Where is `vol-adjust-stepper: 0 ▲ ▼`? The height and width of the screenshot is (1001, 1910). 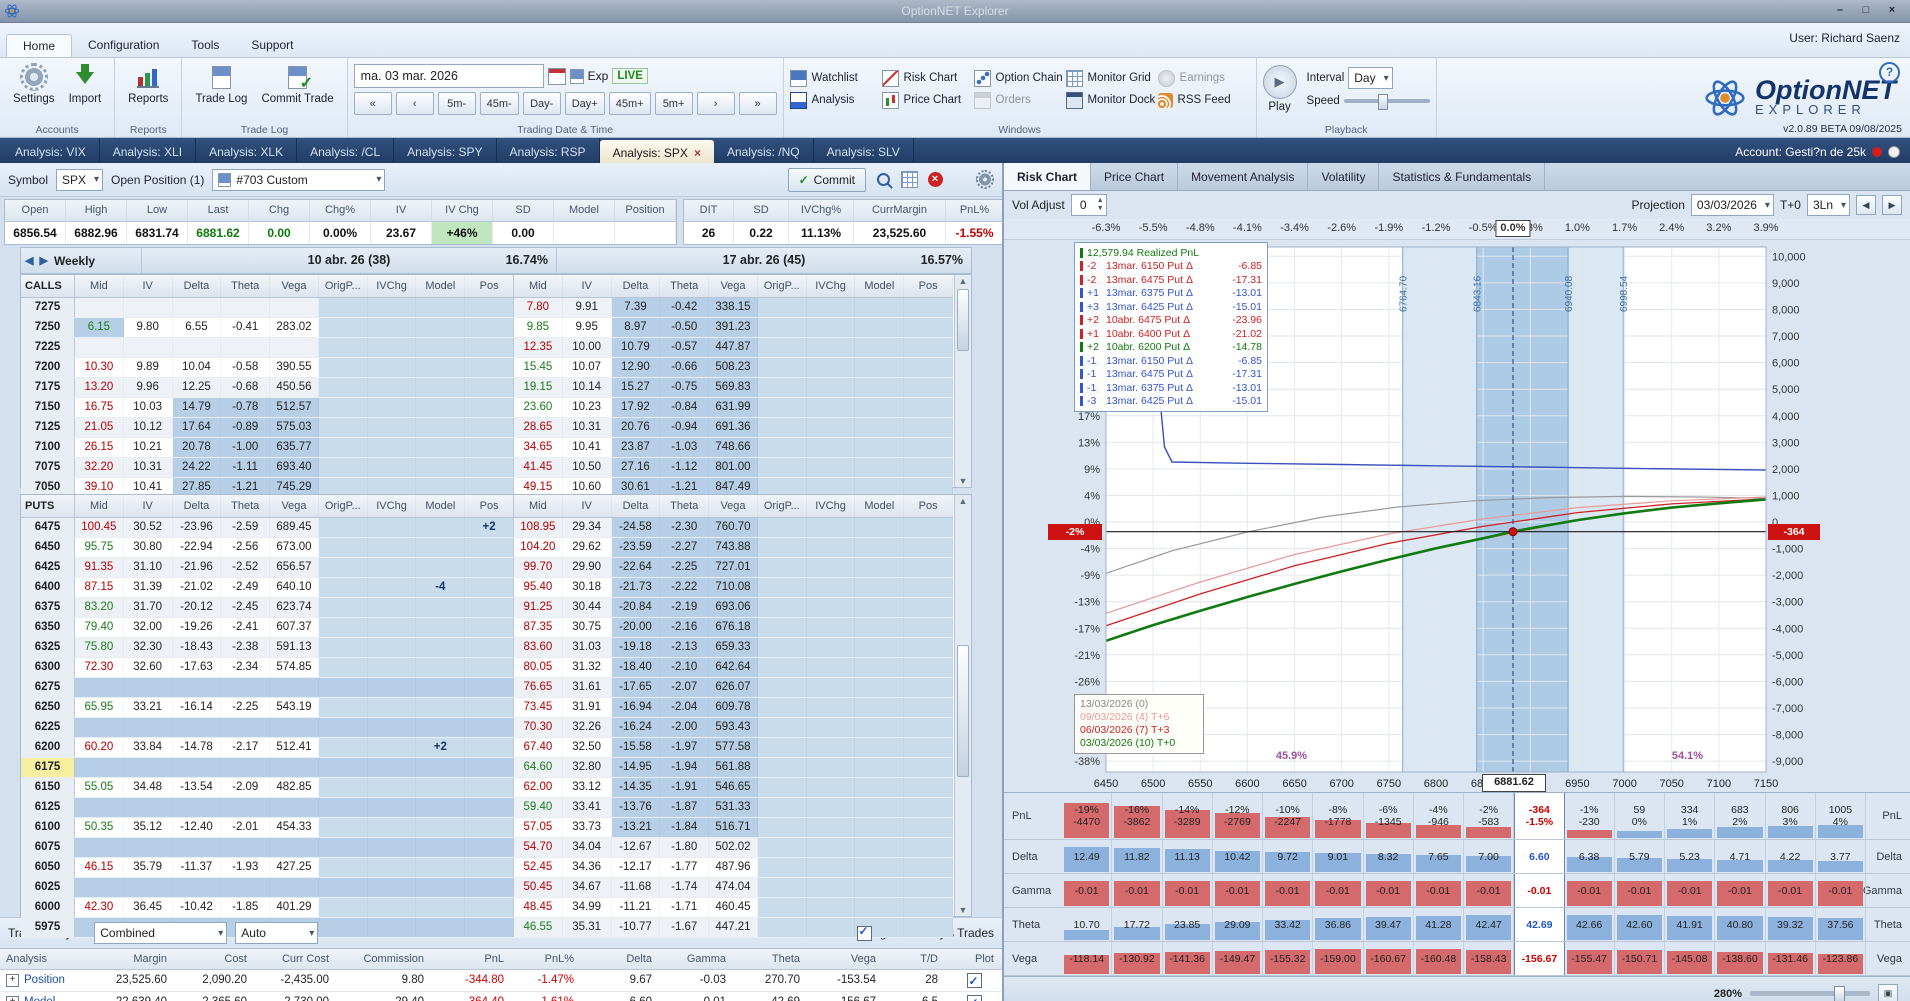
vol-adjust-stepper: 0 ▲ ▼ is located at coordinates (1088, 205).